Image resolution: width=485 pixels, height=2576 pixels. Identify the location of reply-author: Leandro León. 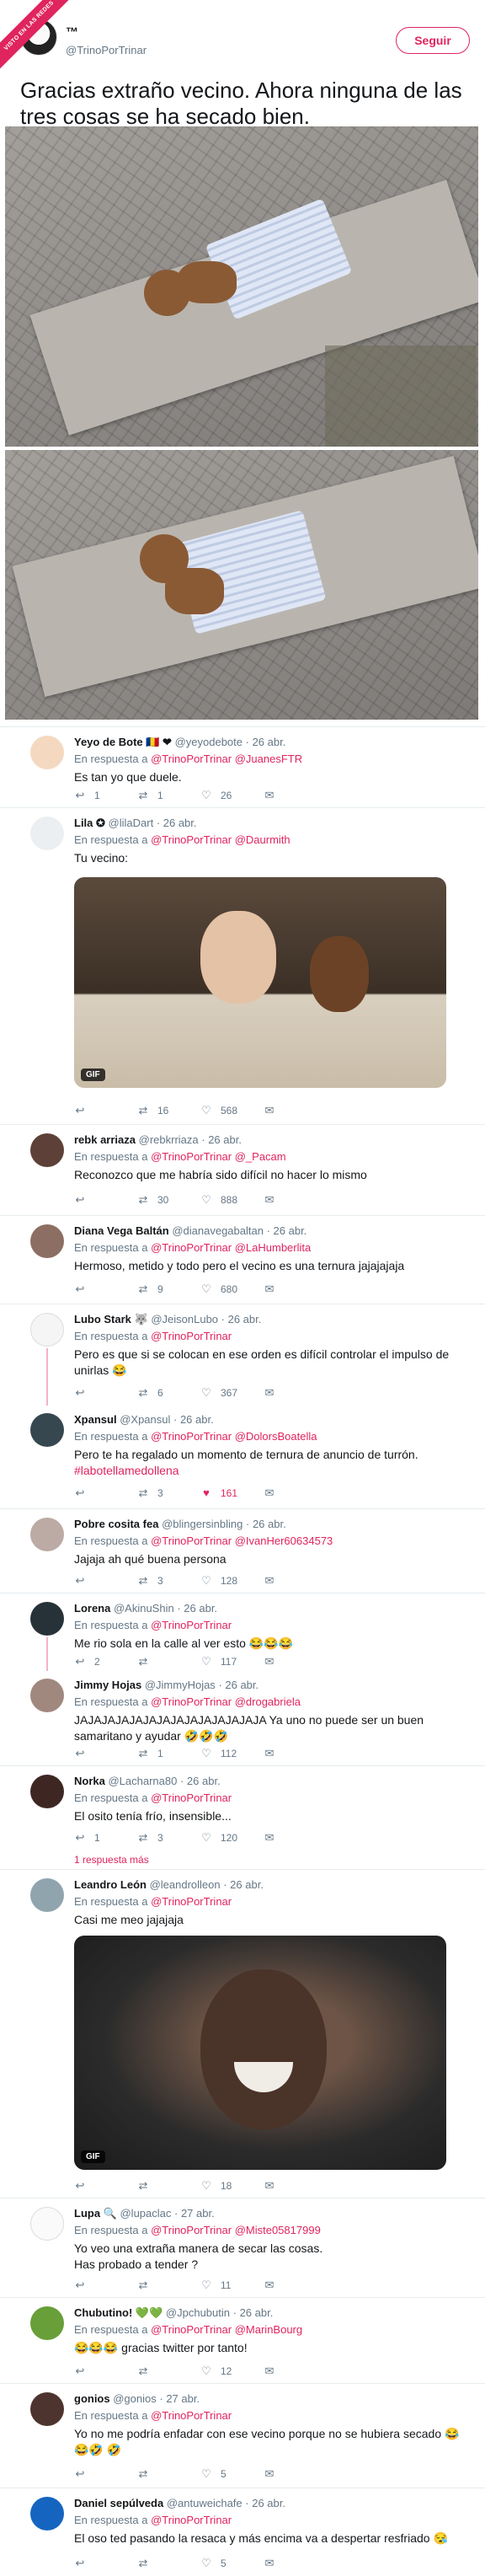
(110, 1884).